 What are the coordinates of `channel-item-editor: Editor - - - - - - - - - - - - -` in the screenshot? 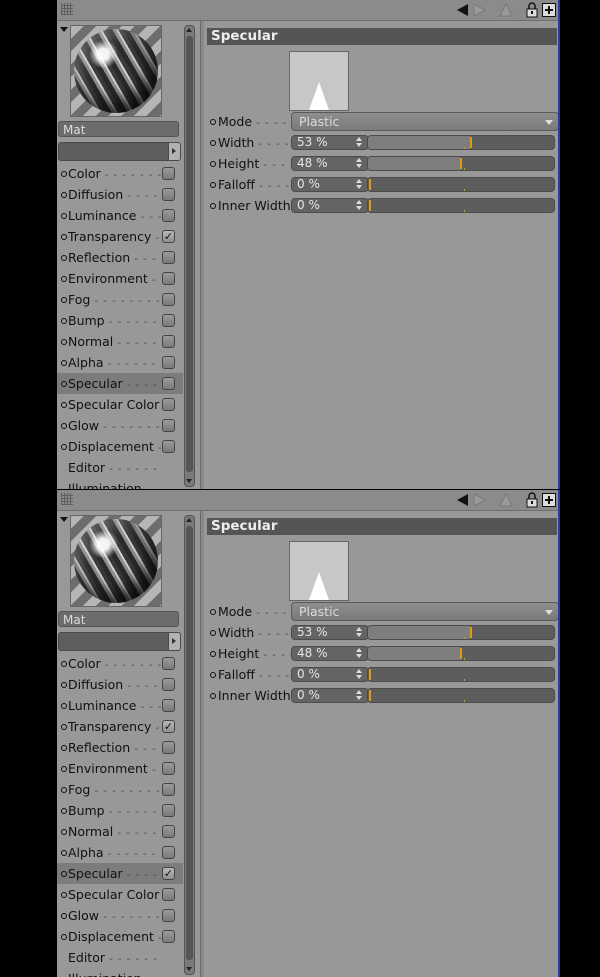 It's located at (120, 957).